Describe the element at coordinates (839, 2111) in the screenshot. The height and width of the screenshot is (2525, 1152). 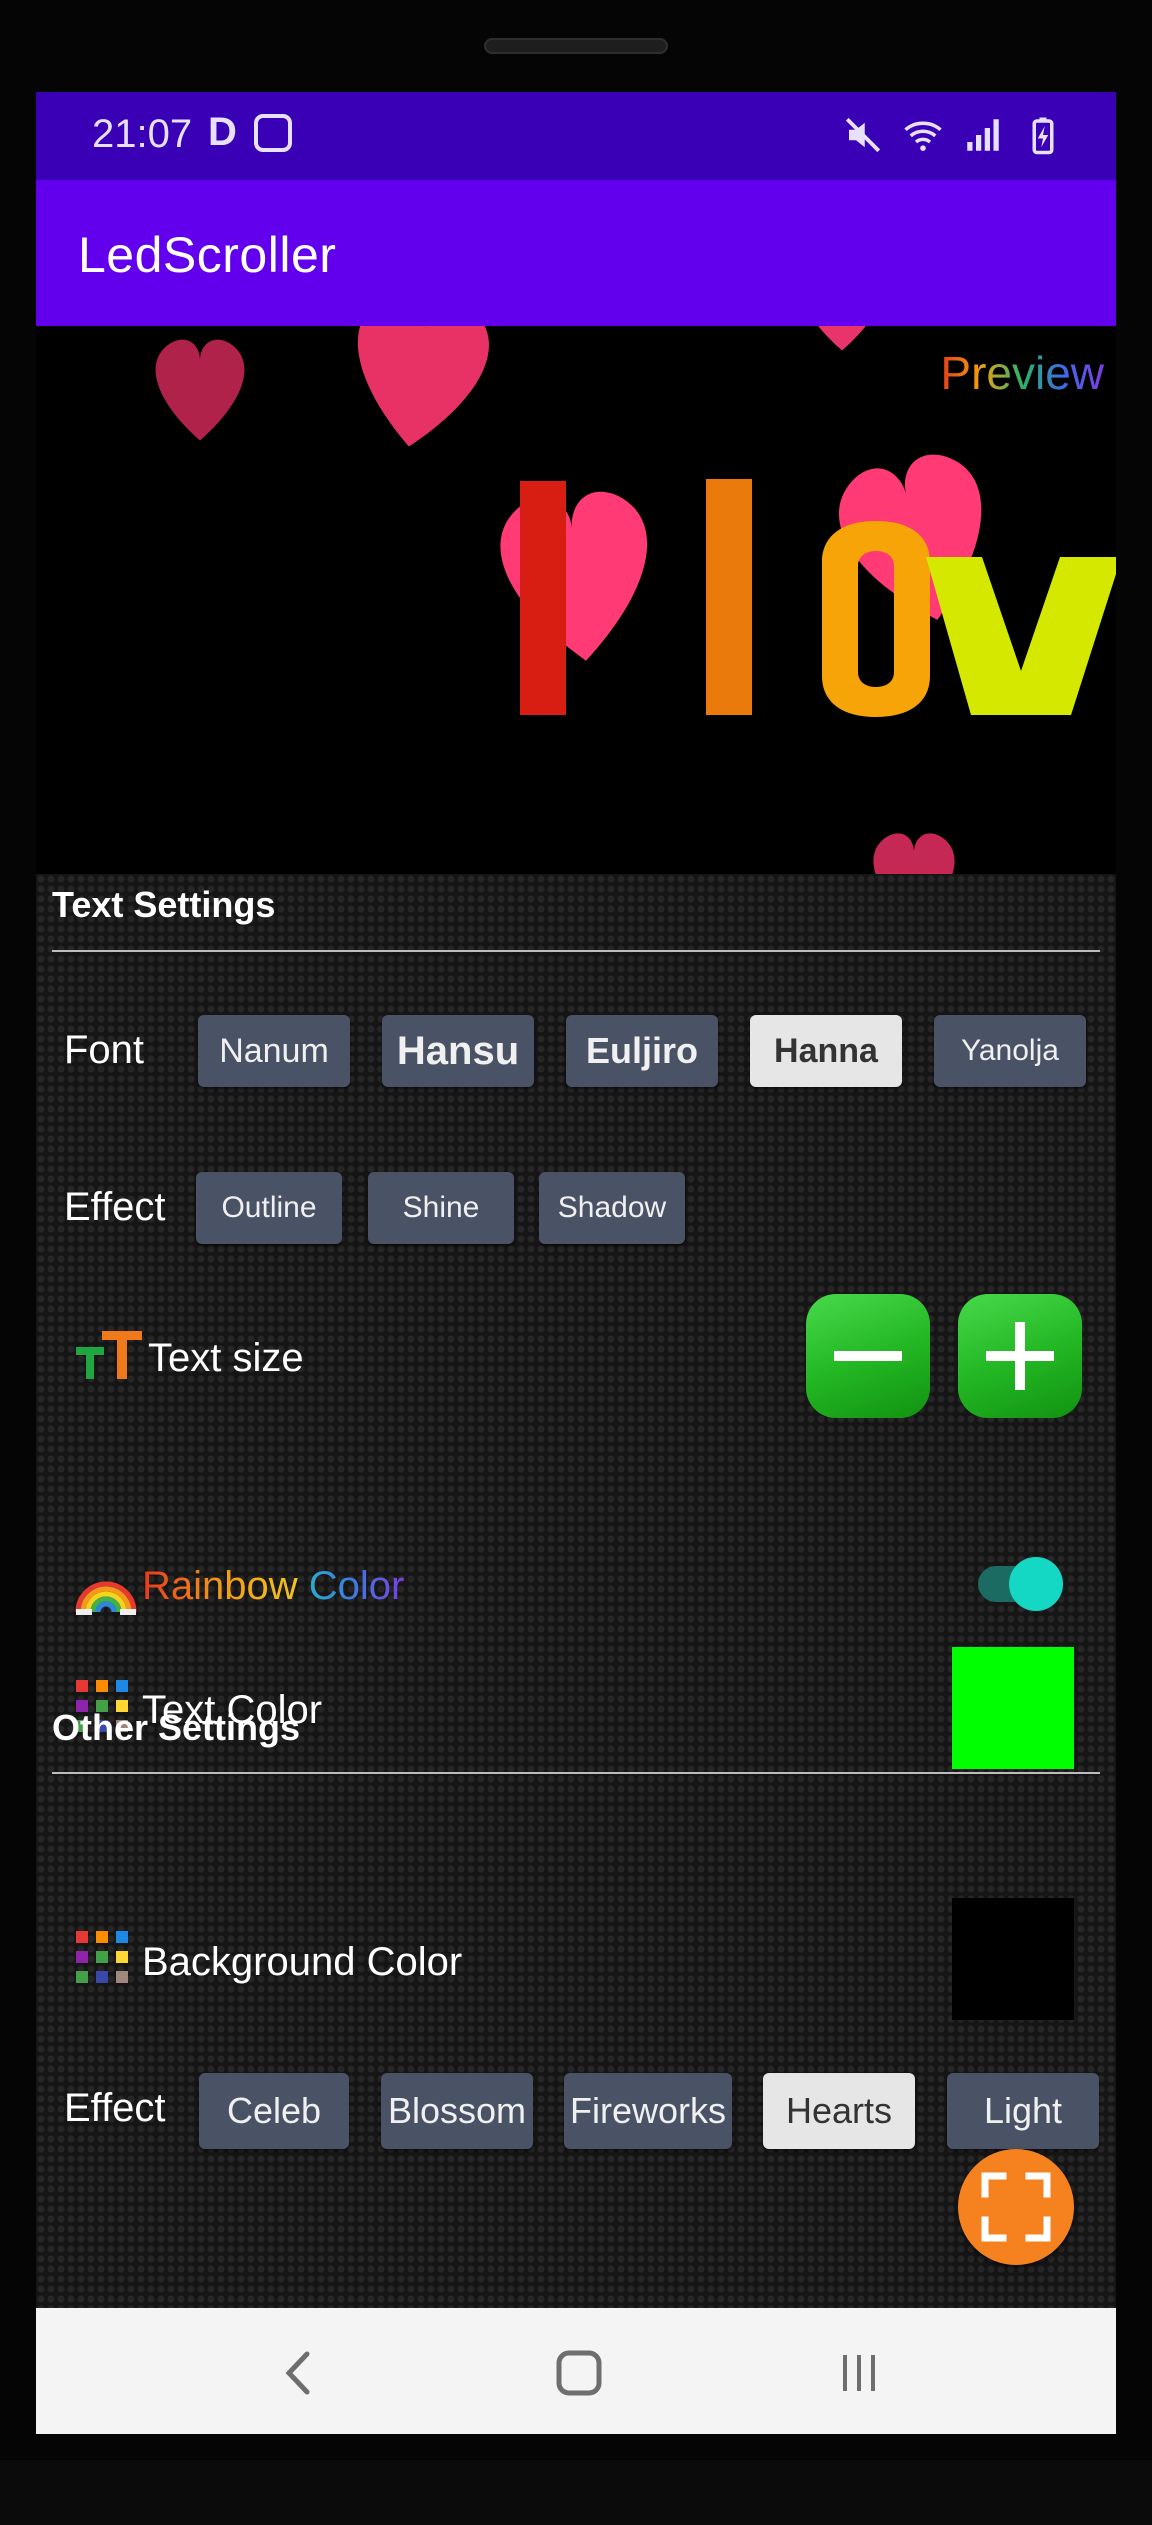
I see `bg-effect-option-hearts: Hearts` at that location.